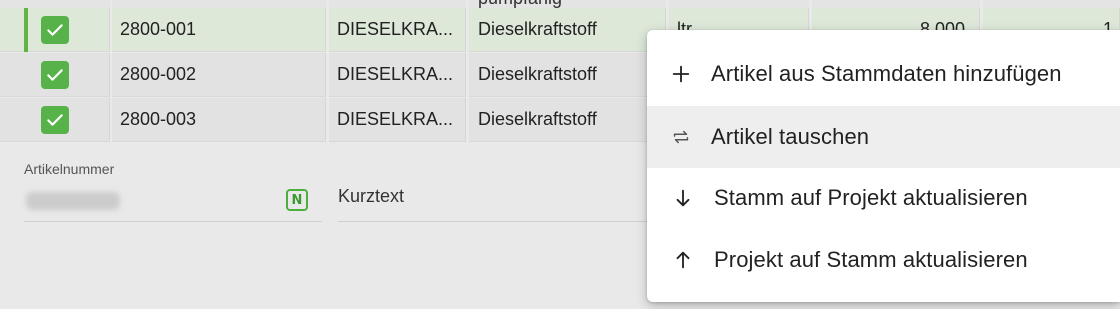 The width and height of the screenshot is (1120, 309). Describe the element at coordinates (683, 260) in the screenshot. I see `arrow-up-icon` at that location.